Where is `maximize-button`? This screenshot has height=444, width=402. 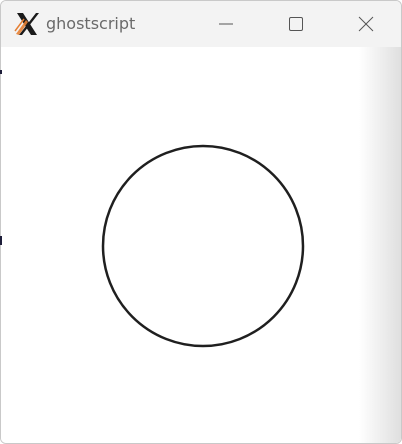 maximize-button is located at coordinates (296, 24).